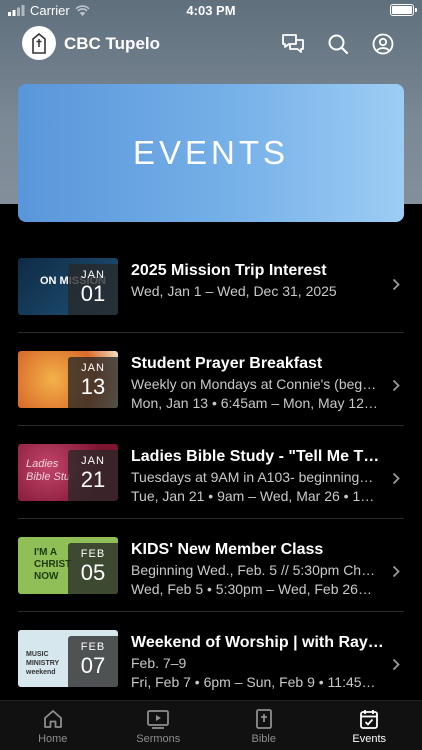 The width and height of the screenshot is (422, 750). Describe the element at coordinates (263, 719) in the screenshot. I see `bible-icon` at that location.